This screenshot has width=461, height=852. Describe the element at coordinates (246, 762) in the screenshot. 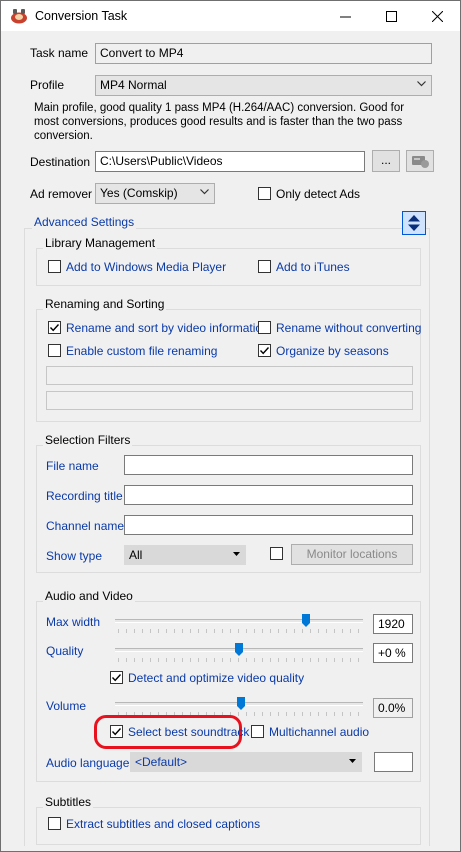

I see `audio-language-select: <Default>` at that location.